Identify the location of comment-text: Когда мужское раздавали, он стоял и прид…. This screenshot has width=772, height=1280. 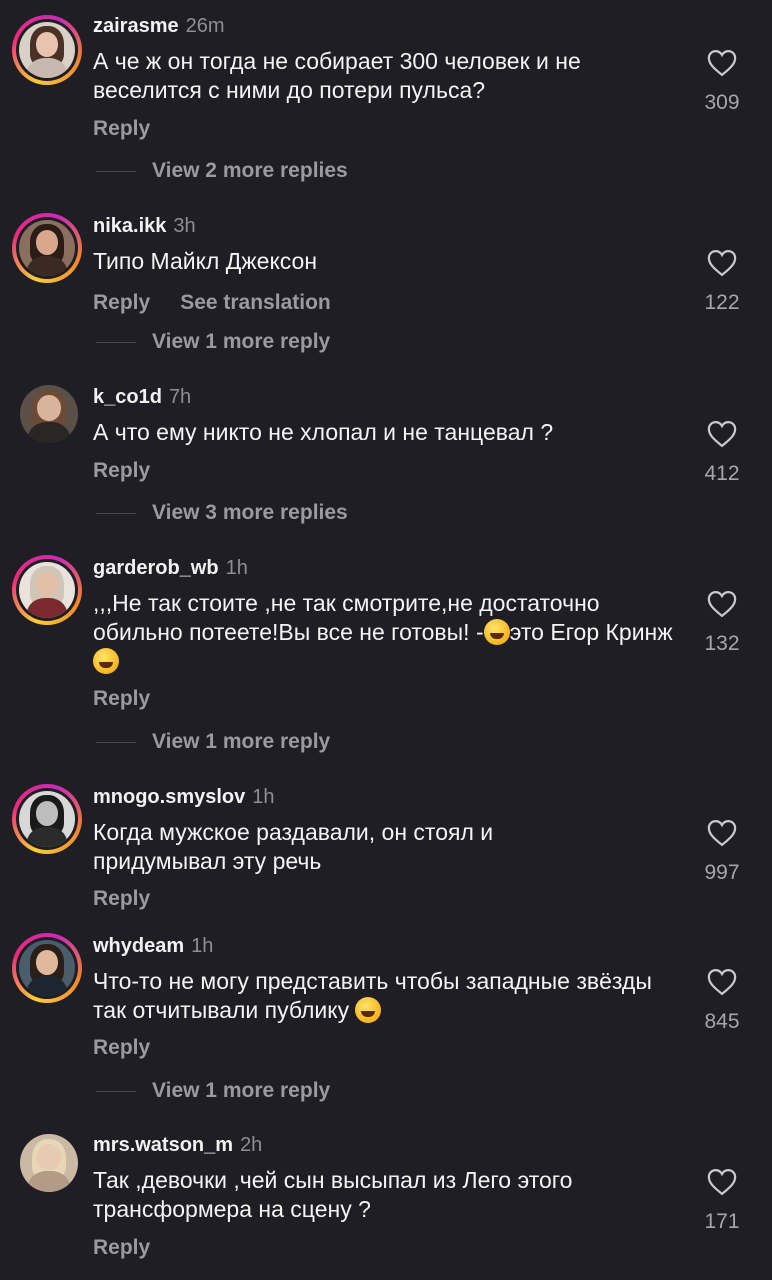
(293, 846).